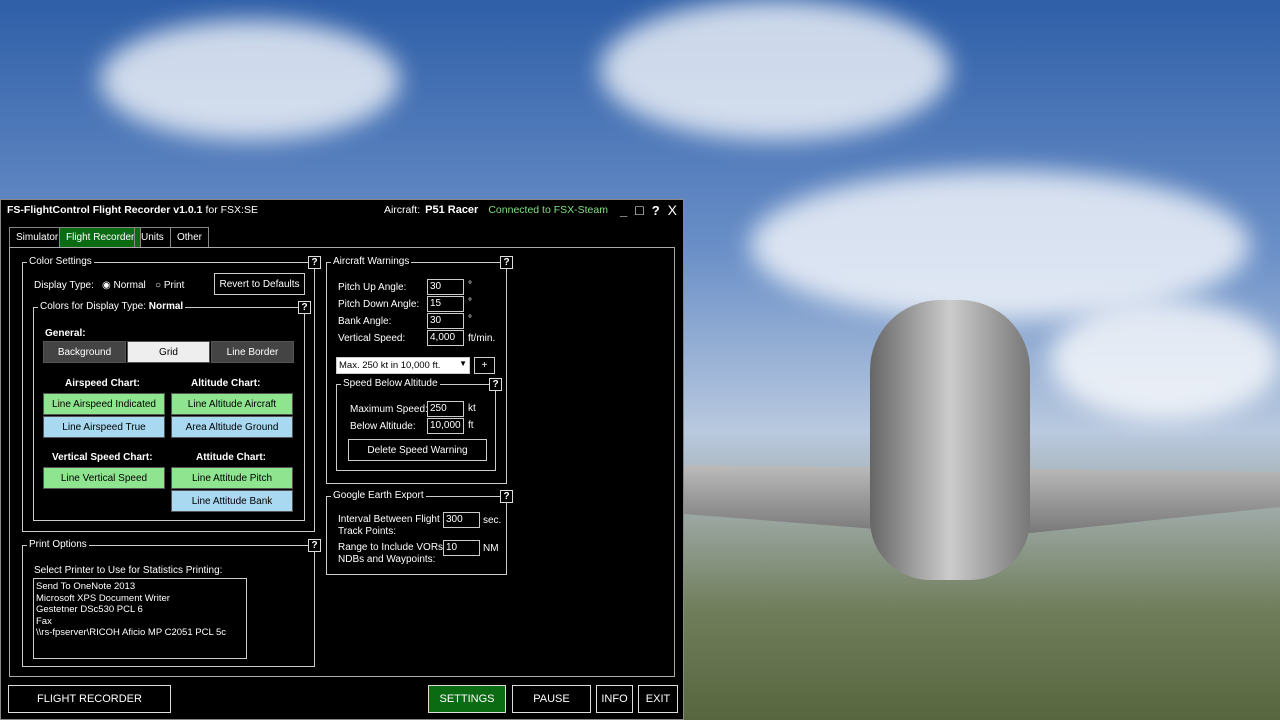  I want to click on interval-label: Interval Between Flight Track Points:, so click(389, 525).